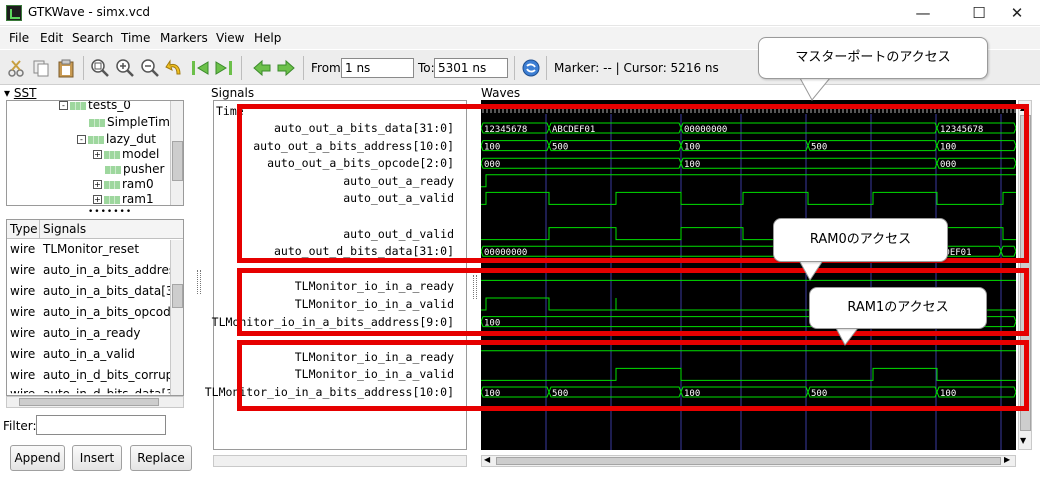 The width and height of the screenshot is (1040, 477). What do you see at coordinates (138, 184) in the screenshot?
I see `tree-node-label: ram0` at bounding box center [138, 184].